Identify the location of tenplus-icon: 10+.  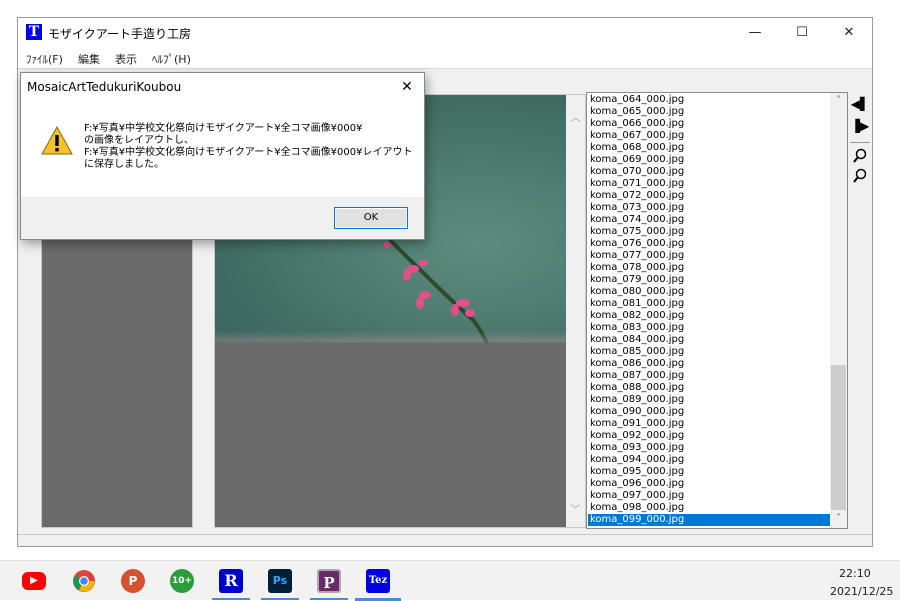
(182, 581).